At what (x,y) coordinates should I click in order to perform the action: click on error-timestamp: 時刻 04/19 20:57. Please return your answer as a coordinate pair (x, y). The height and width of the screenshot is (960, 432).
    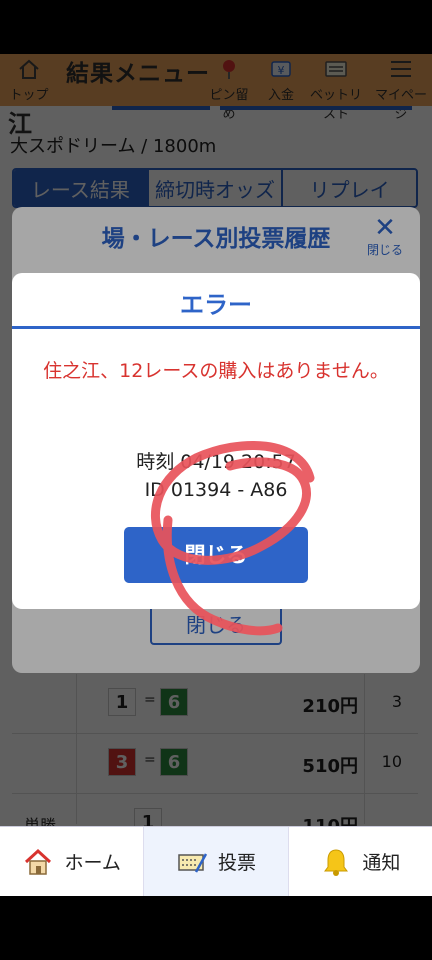
    Looking at the image, I should click on (216, 462).